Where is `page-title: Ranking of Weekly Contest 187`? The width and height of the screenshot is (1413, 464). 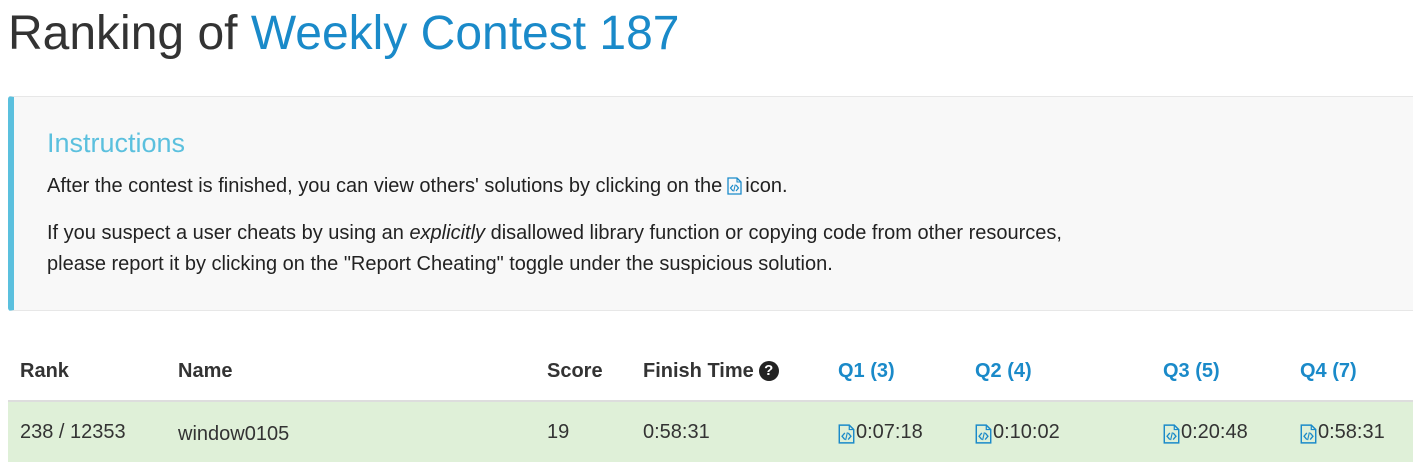
page-title: Ranking of Weekly Contest 187 is located at coordinates (344, 34).